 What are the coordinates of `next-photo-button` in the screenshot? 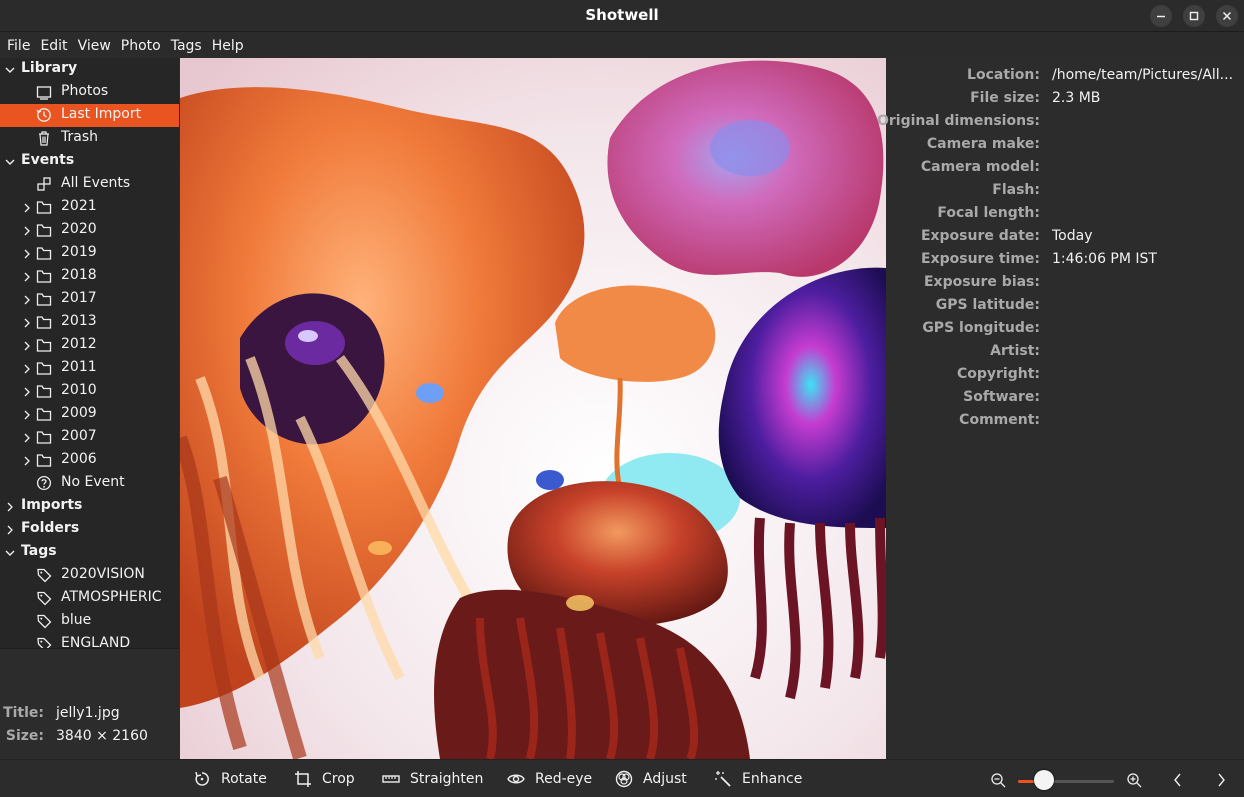 It's located at (1221, 780).